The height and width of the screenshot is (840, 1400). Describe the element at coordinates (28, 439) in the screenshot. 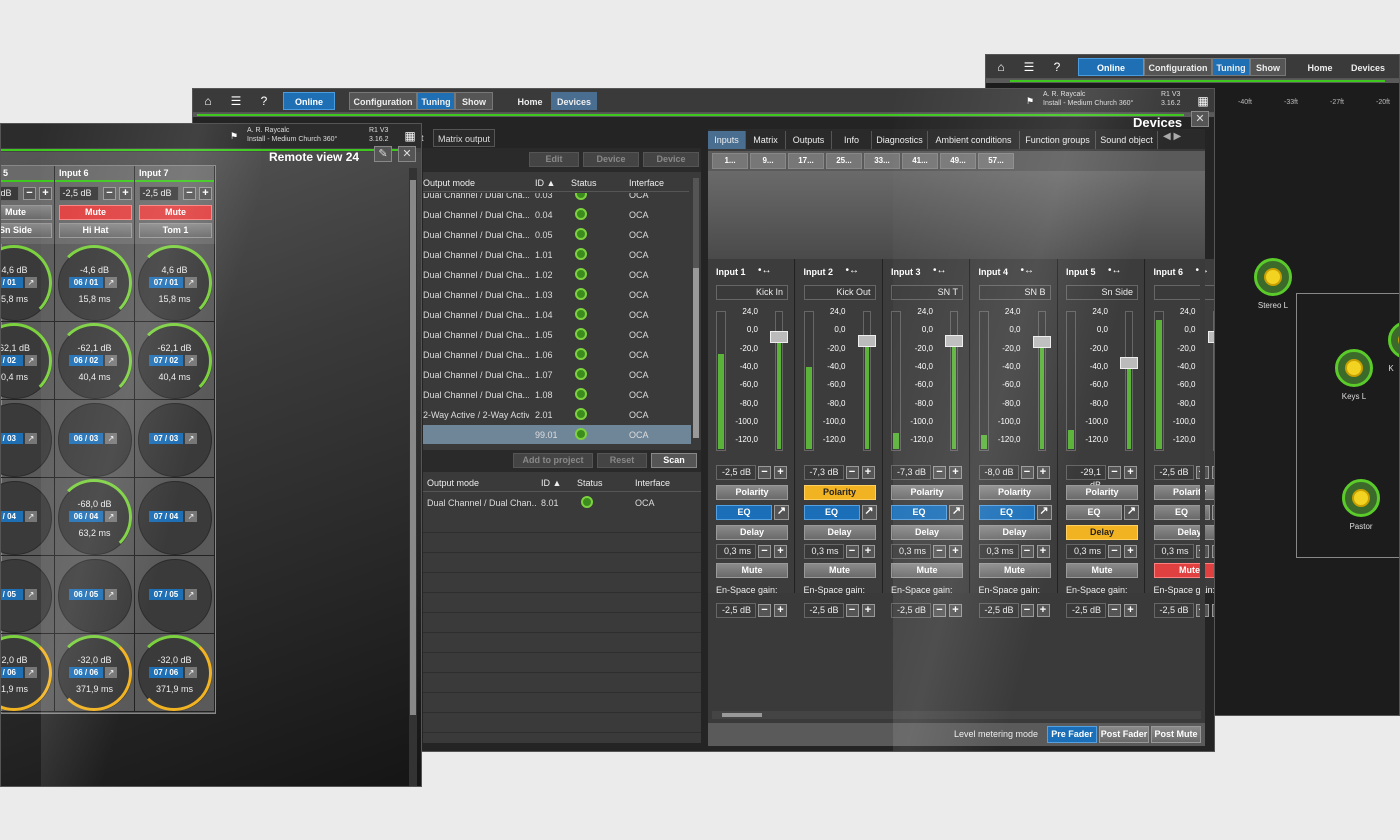

I see `remote-cell: 5 / 03↗` at that location.